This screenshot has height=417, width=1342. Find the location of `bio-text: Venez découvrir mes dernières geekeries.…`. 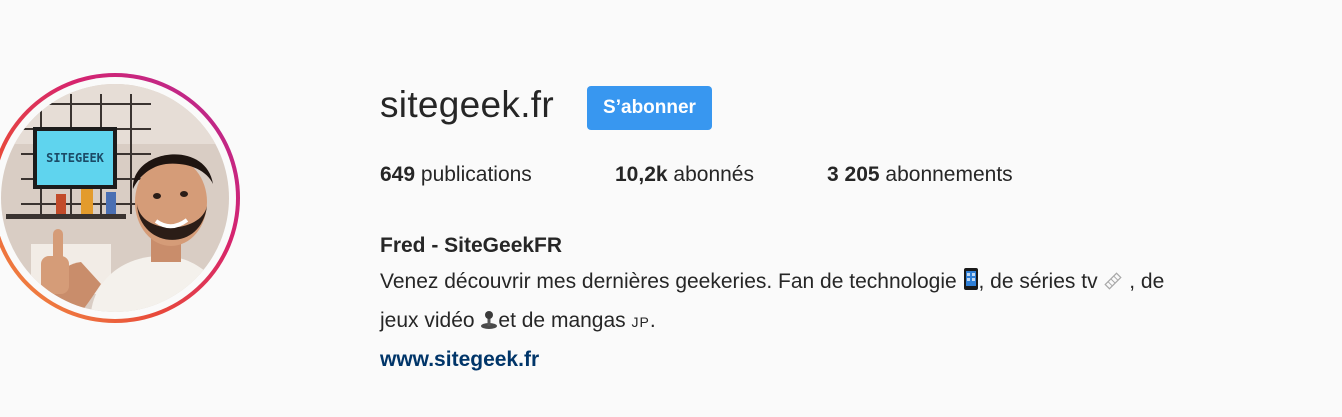

bio-text: Venez découvrir mes dernières geekeries.… is located at coordinates (671, 281).